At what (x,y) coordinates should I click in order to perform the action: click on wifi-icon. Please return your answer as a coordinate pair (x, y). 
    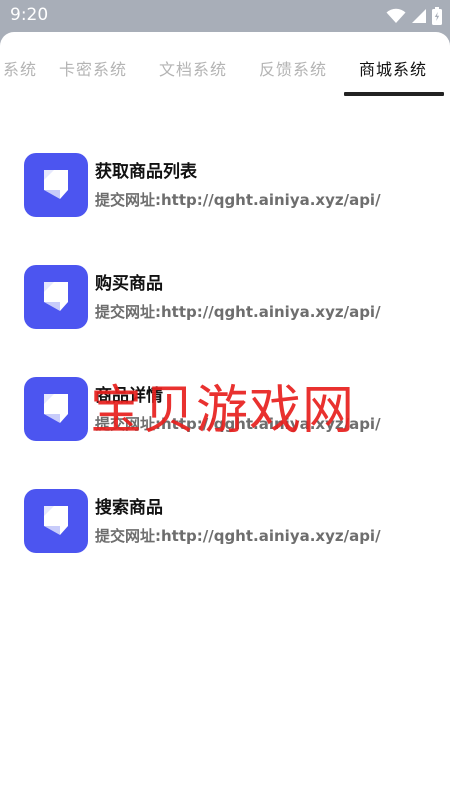
    Looking at the image, I should click on (396, 15).